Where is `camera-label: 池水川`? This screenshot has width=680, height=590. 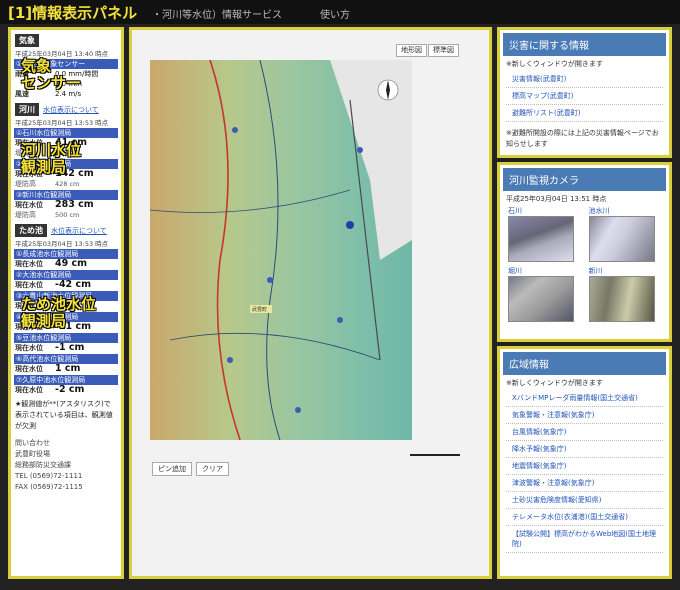
camera-label: 池水川 is located at coordinates (599, 211).